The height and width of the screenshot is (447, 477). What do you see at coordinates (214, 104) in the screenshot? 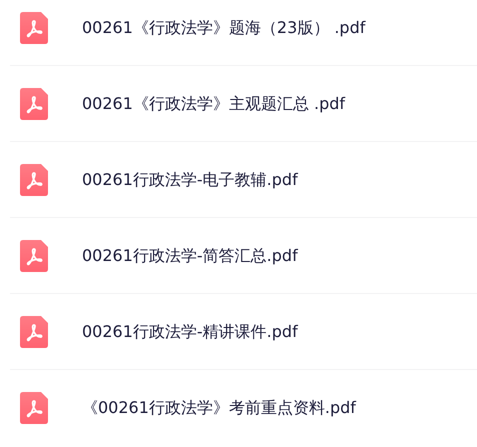
I see `file-name: 00261《行政法学》主观题汇总 .pdf` at bounding box center [214, 104].